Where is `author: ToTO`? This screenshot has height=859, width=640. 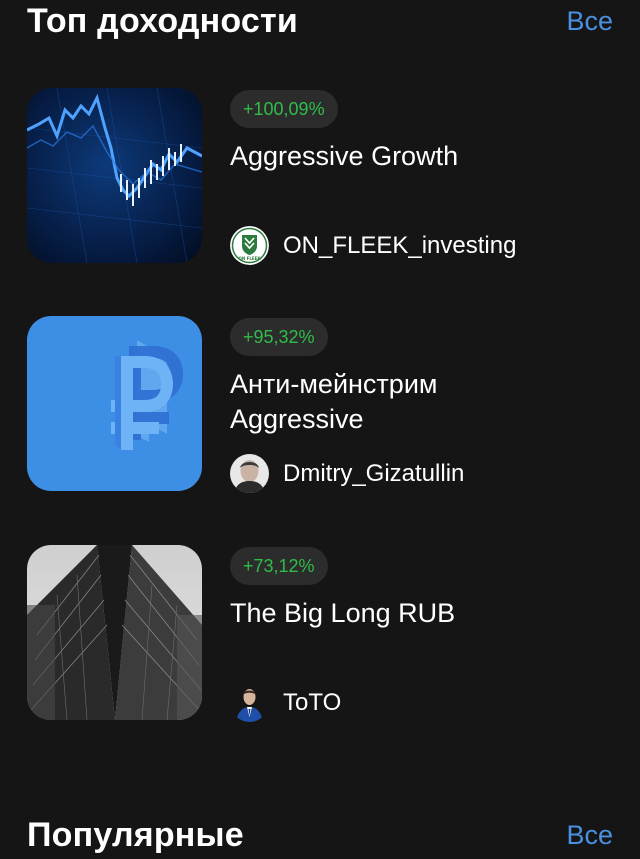
author: ToTO is located at coordinates (285, 702).